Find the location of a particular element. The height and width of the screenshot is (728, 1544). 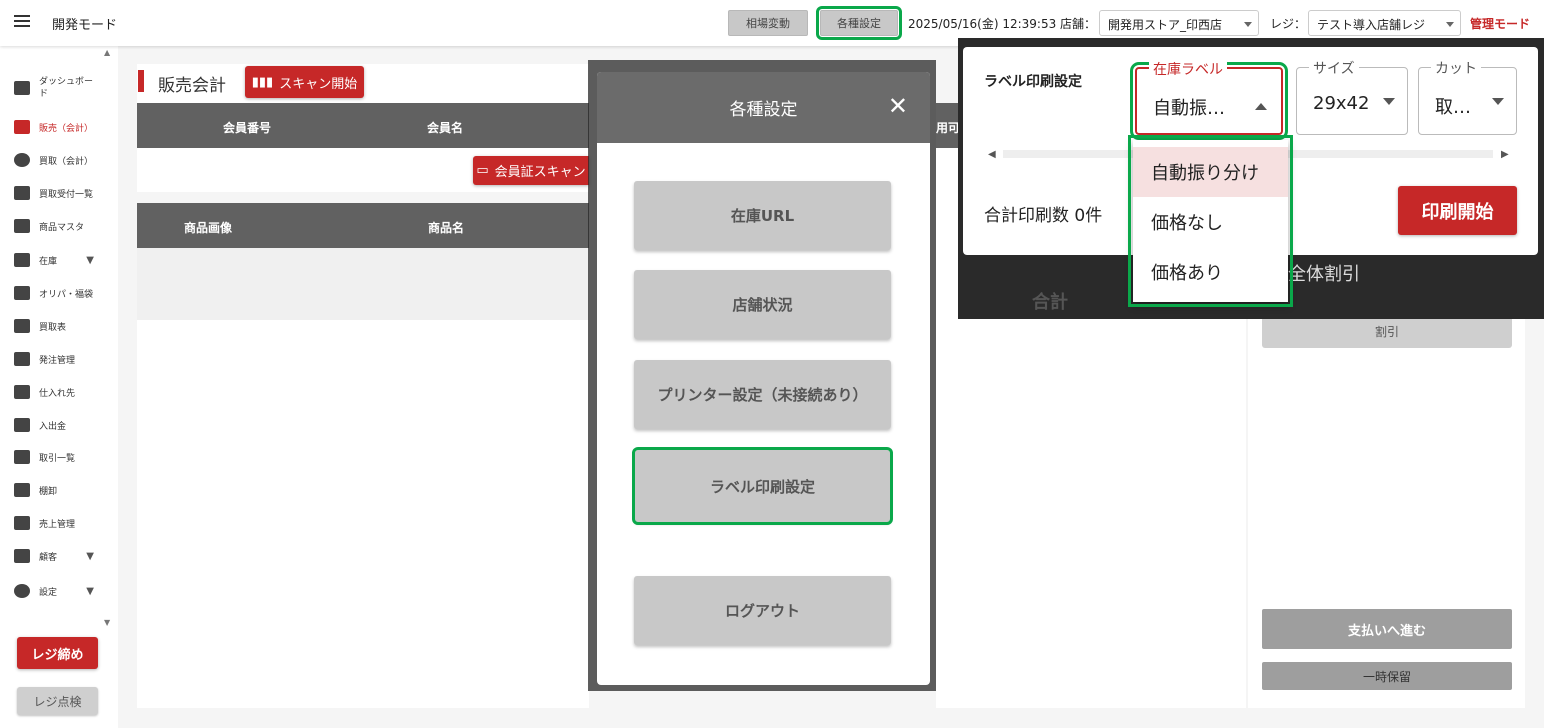

sidebar-item-purchase-table: 買取表 is located at coordinates (40, 326).